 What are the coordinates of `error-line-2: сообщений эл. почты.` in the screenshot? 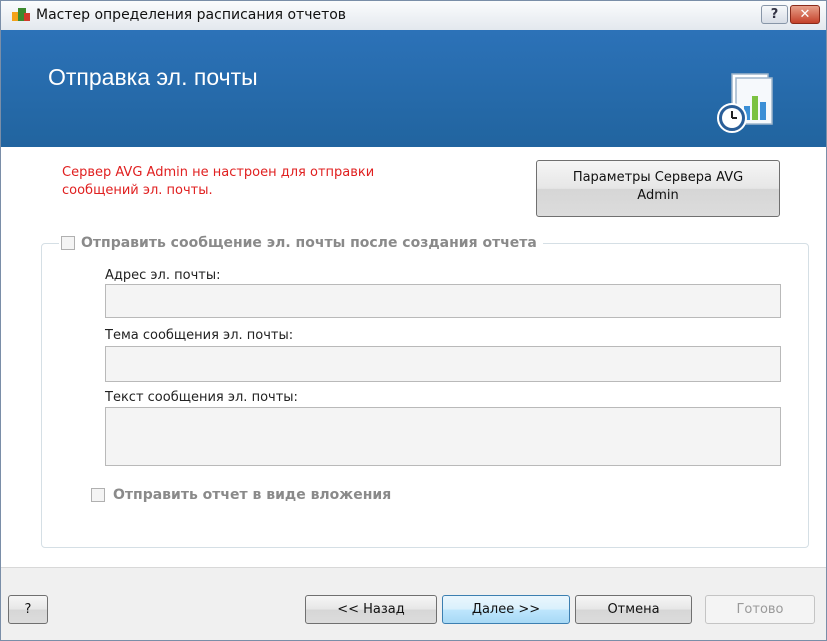 It's located at (137, 190).